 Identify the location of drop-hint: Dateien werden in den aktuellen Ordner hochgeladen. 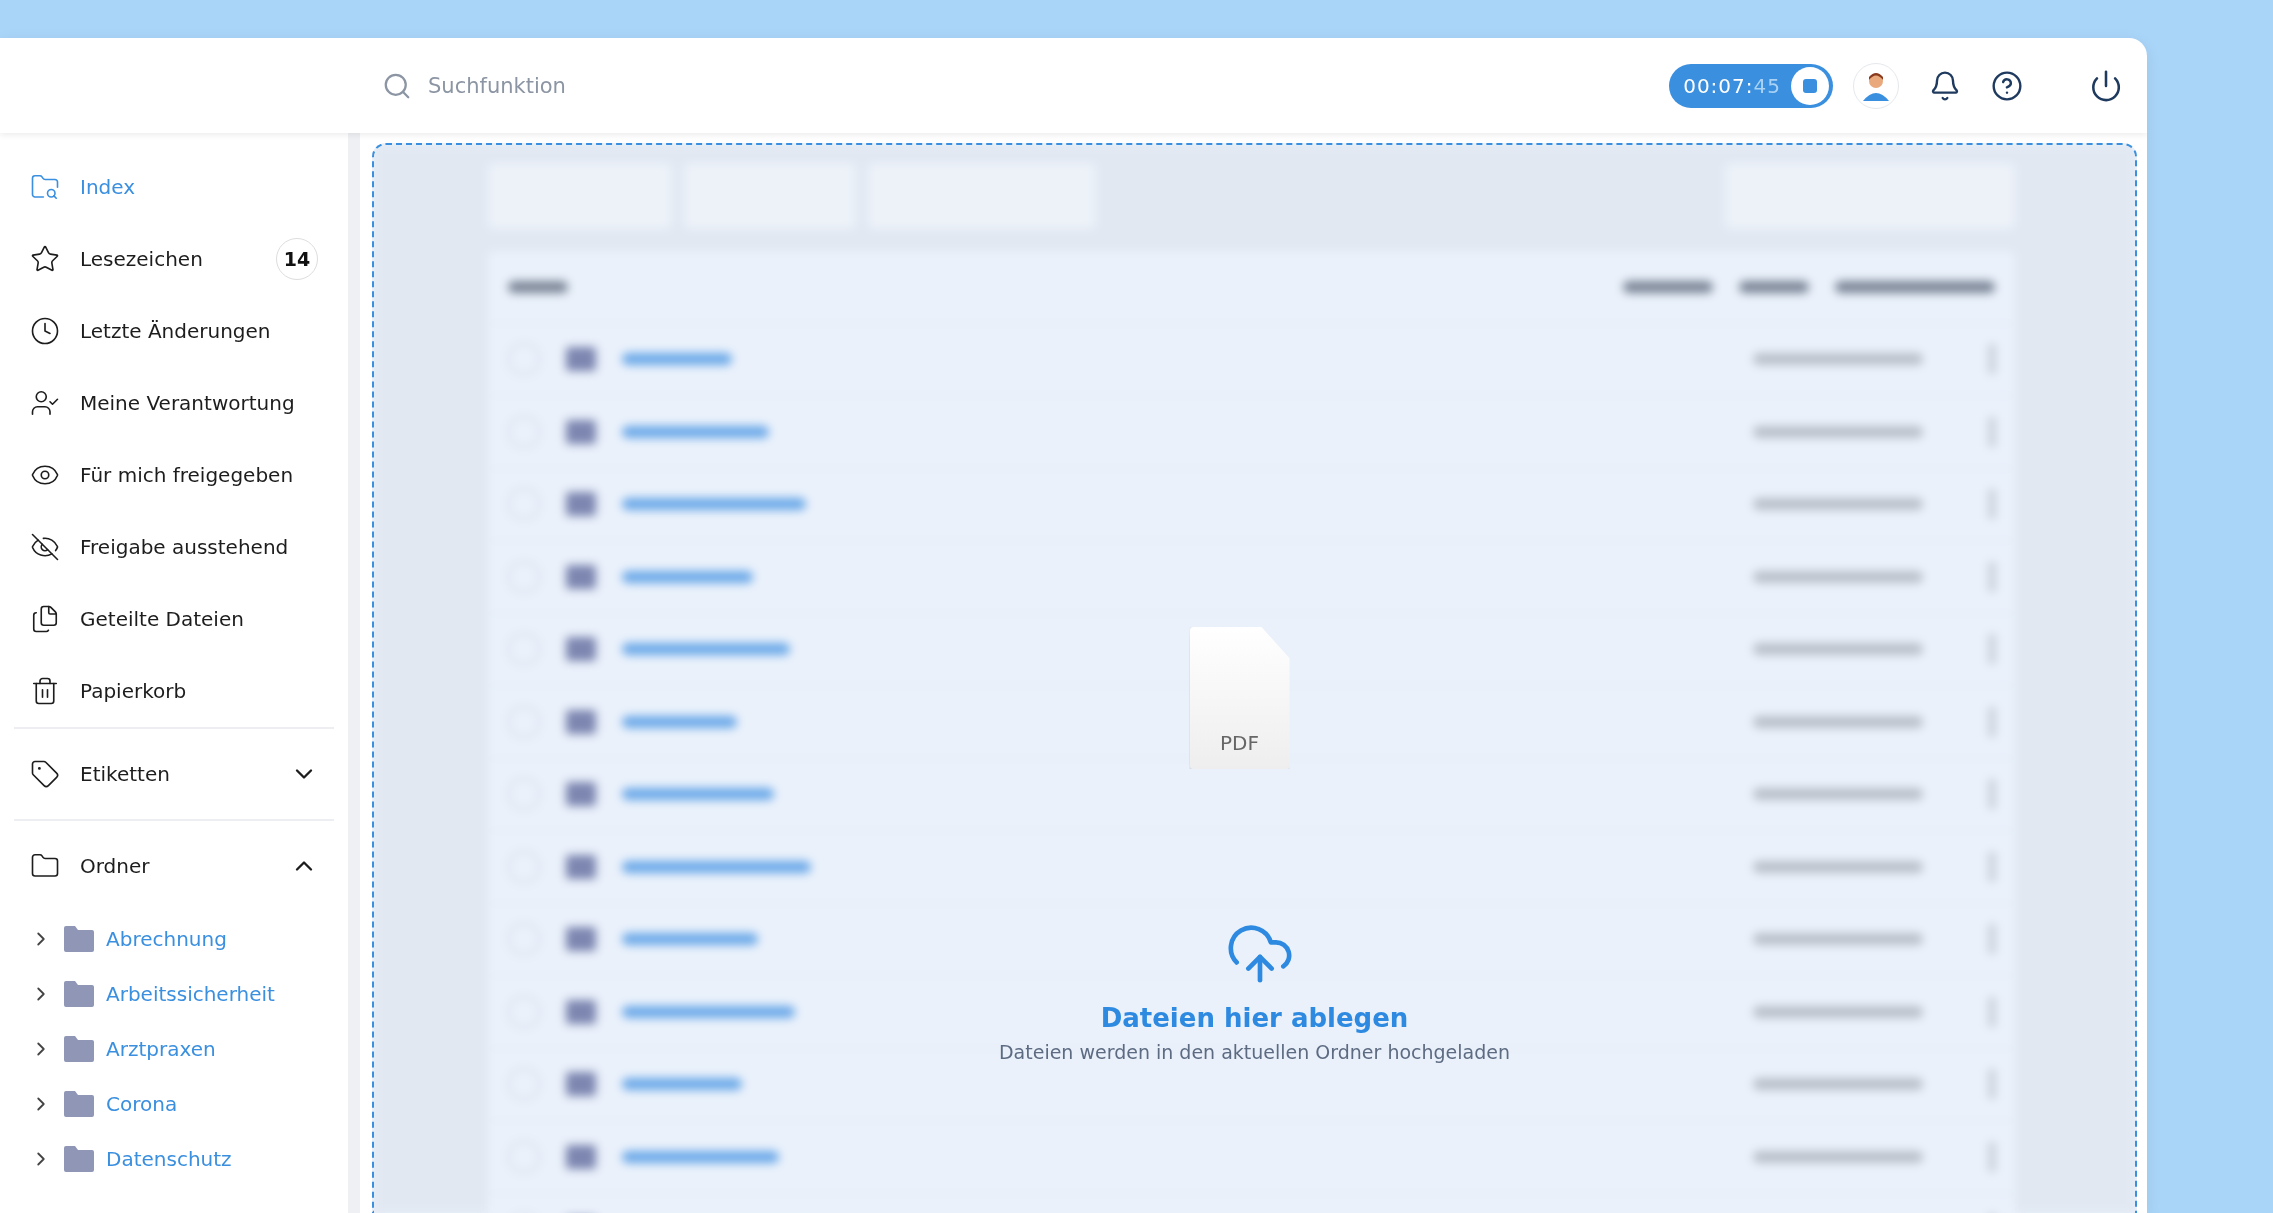
(1254, 1052).